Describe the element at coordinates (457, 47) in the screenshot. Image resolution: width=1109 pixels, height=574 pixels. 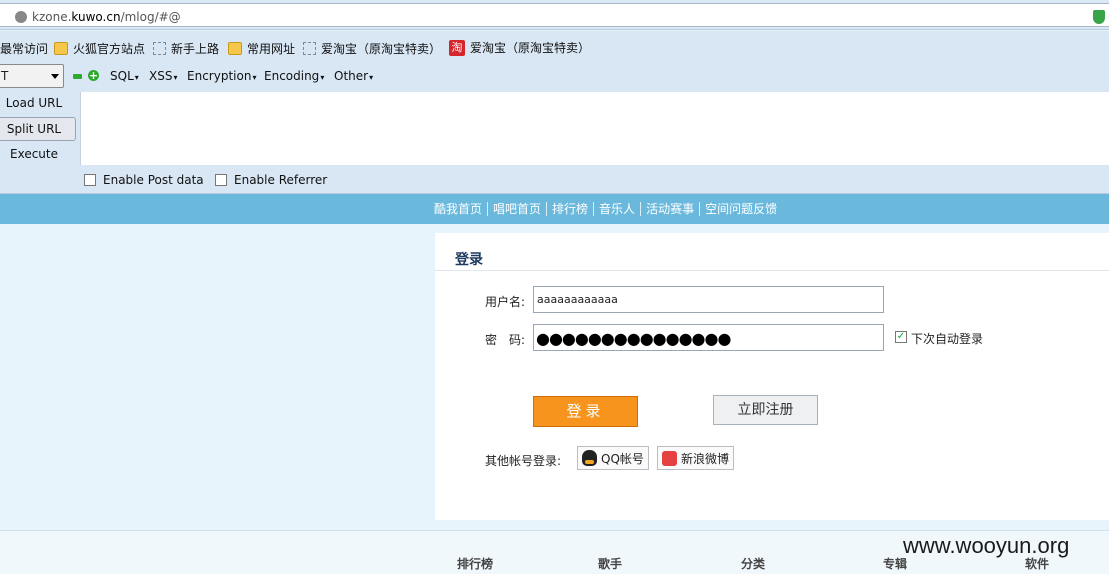
I see `taobao-icon: 淘` at that location.